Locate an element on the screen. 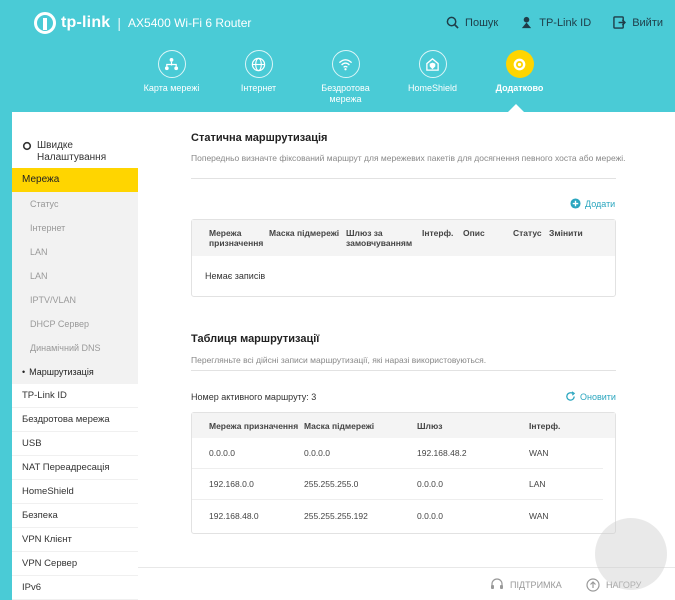  router-model: AX5400 Wi-Fi 6 Router is located at coordinates (190, 23).